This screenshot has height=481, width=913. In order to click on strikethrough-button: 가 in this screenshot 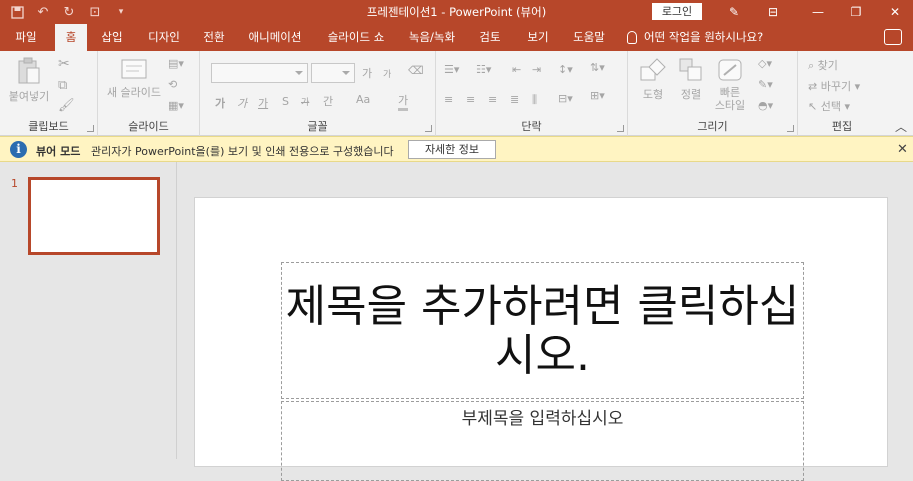, I will do `click(305, 101)`.